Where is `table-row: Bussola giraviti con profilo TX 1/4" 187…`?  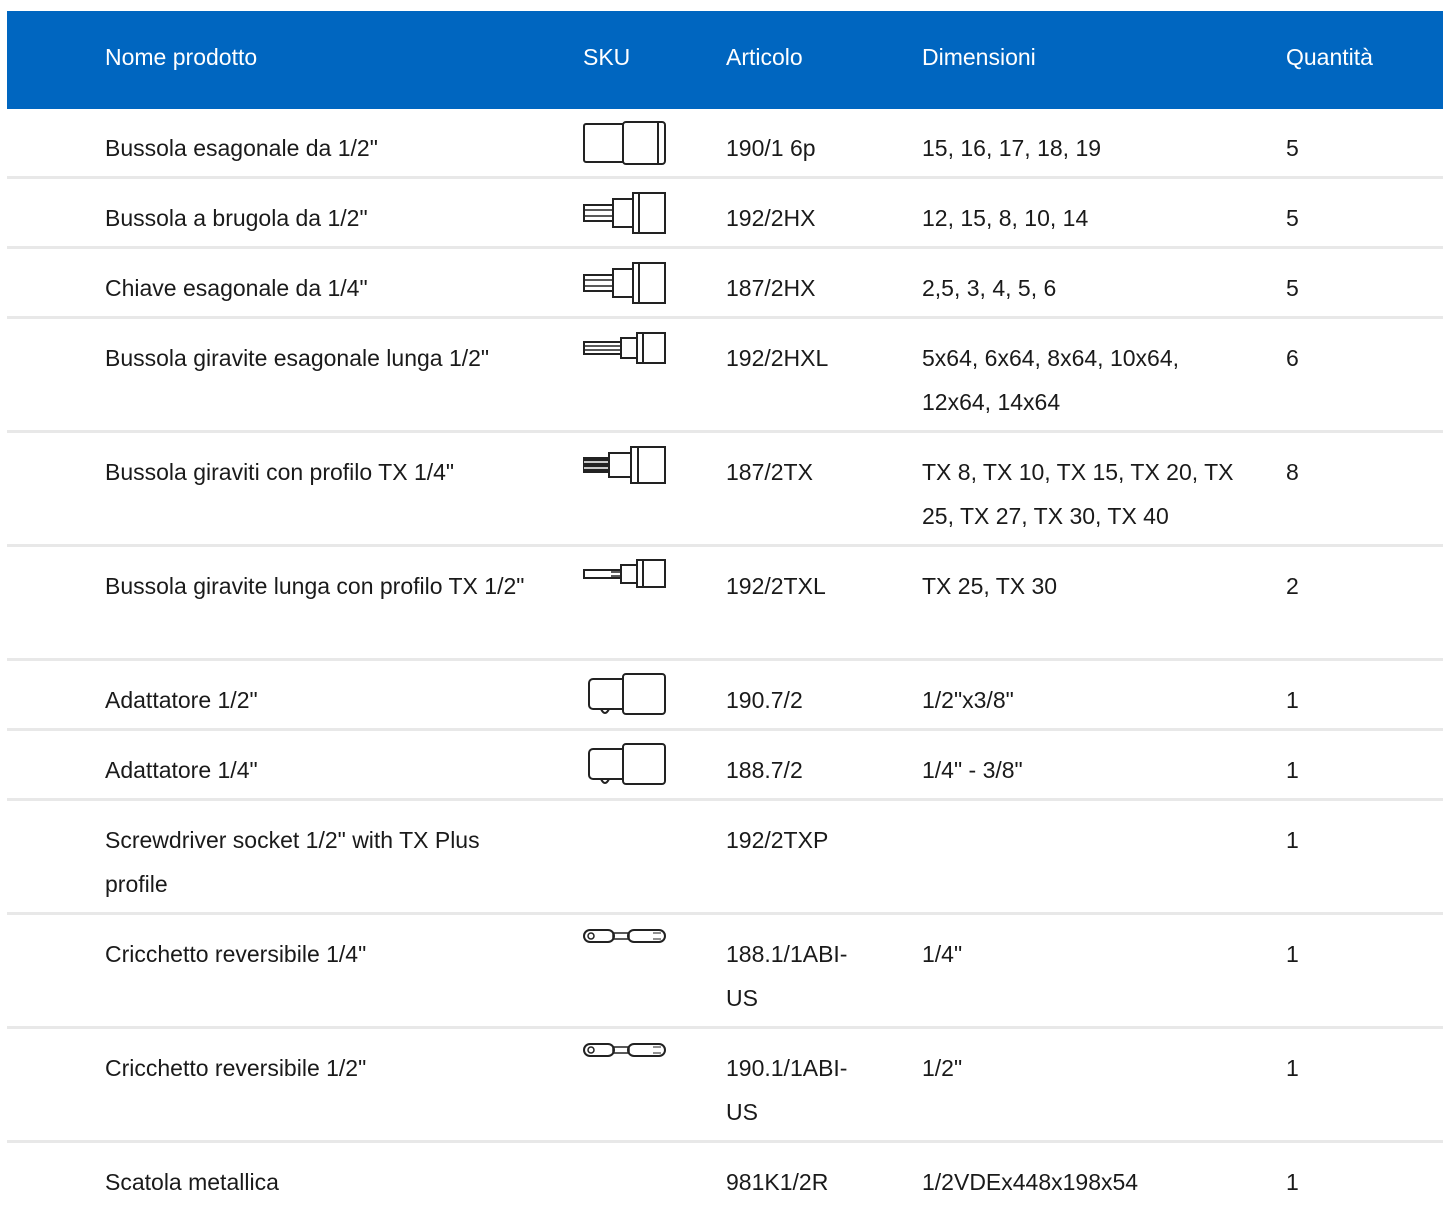
table-row: Bussola giraviti con profilo TX 1/4" 187… is located at coordinates (725, 490).